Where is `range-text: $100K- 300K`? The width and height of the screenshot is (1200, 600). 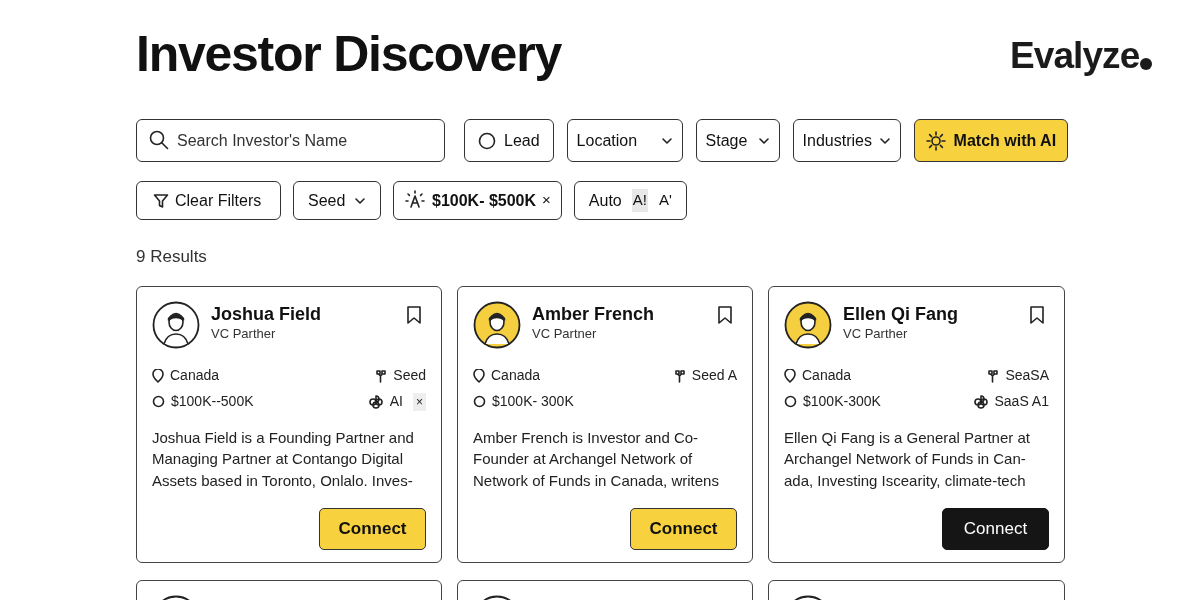
range-text: $100K- 300K is located at coordinates (533, 401).